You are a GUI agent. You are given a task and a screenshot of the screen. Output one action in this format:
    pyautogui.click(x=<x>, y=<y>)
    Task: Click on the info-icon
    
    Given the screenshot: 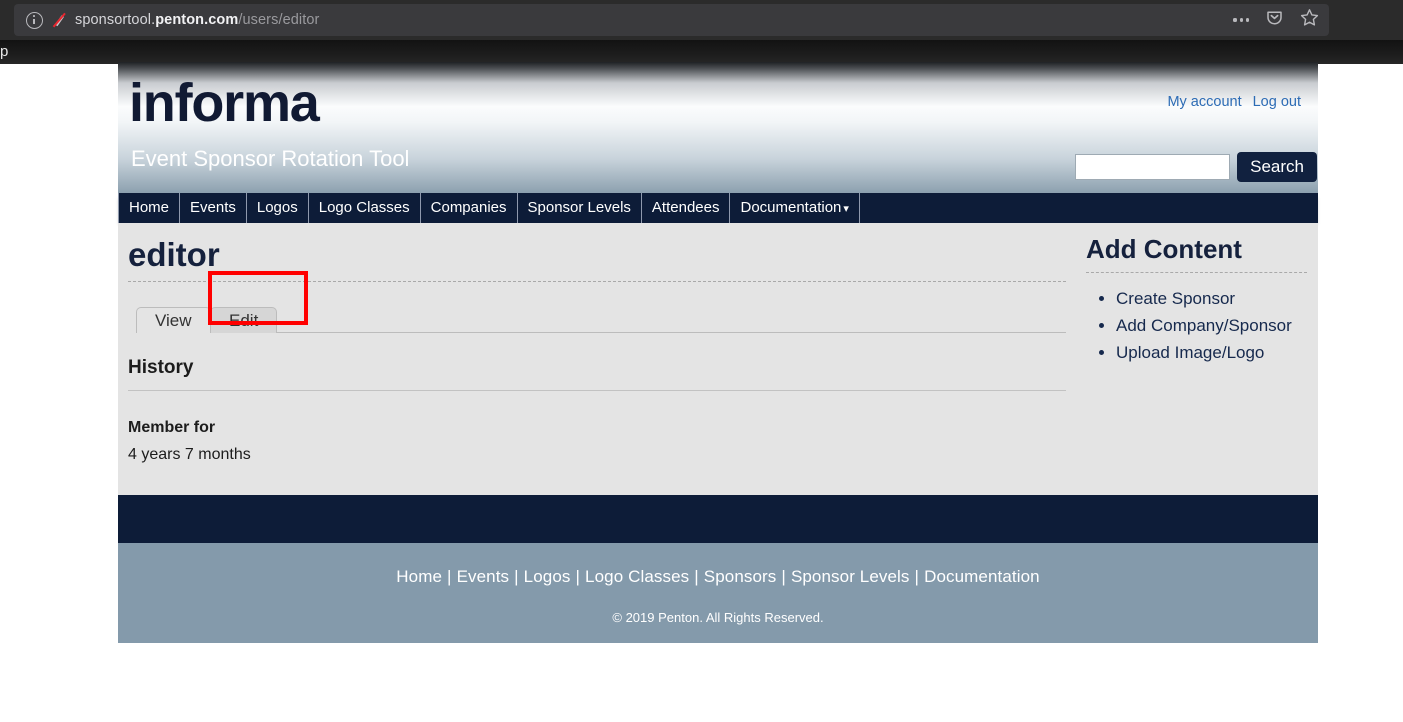 What is the action you would take?
    pyautogui.click(x=34, y=20)
    